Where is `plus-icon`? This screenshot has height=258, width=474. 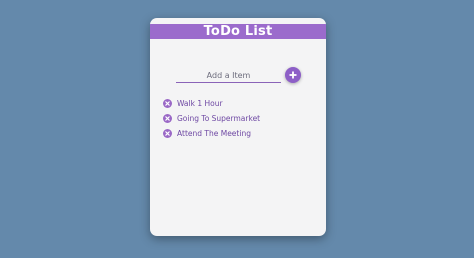
plus-icon is located at coordinates (293, 75).